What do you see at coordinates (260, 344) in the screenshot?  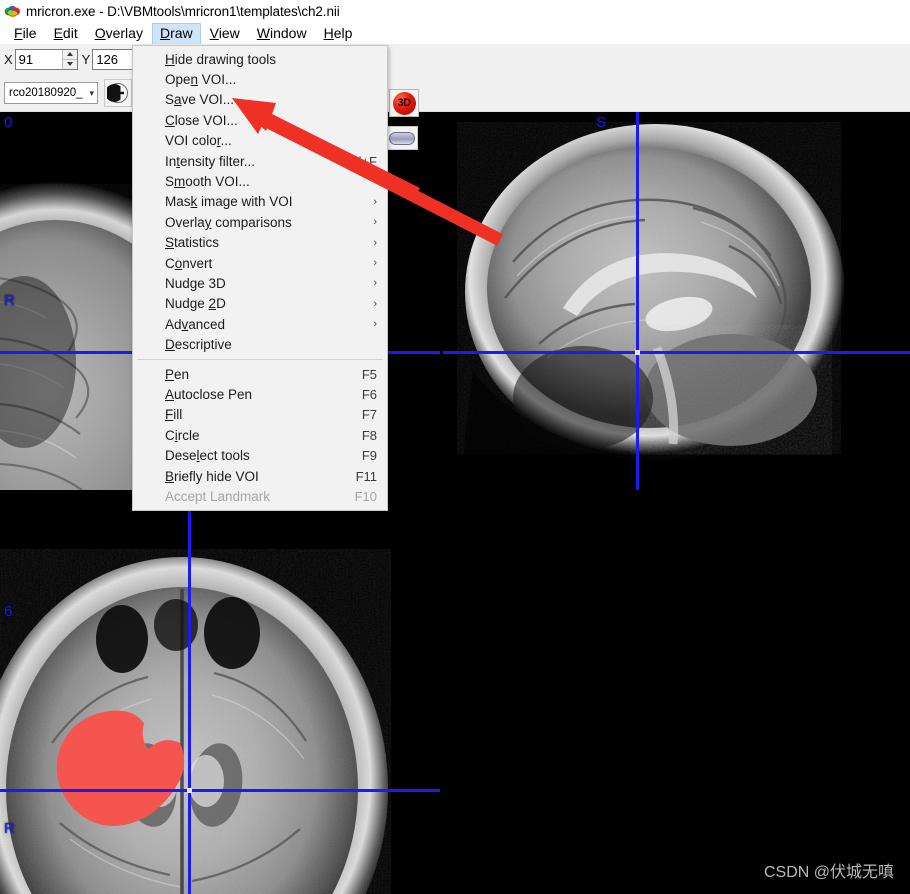 I see `menu-item-descriptive: Descriptive` at bounding box center [260, 344].